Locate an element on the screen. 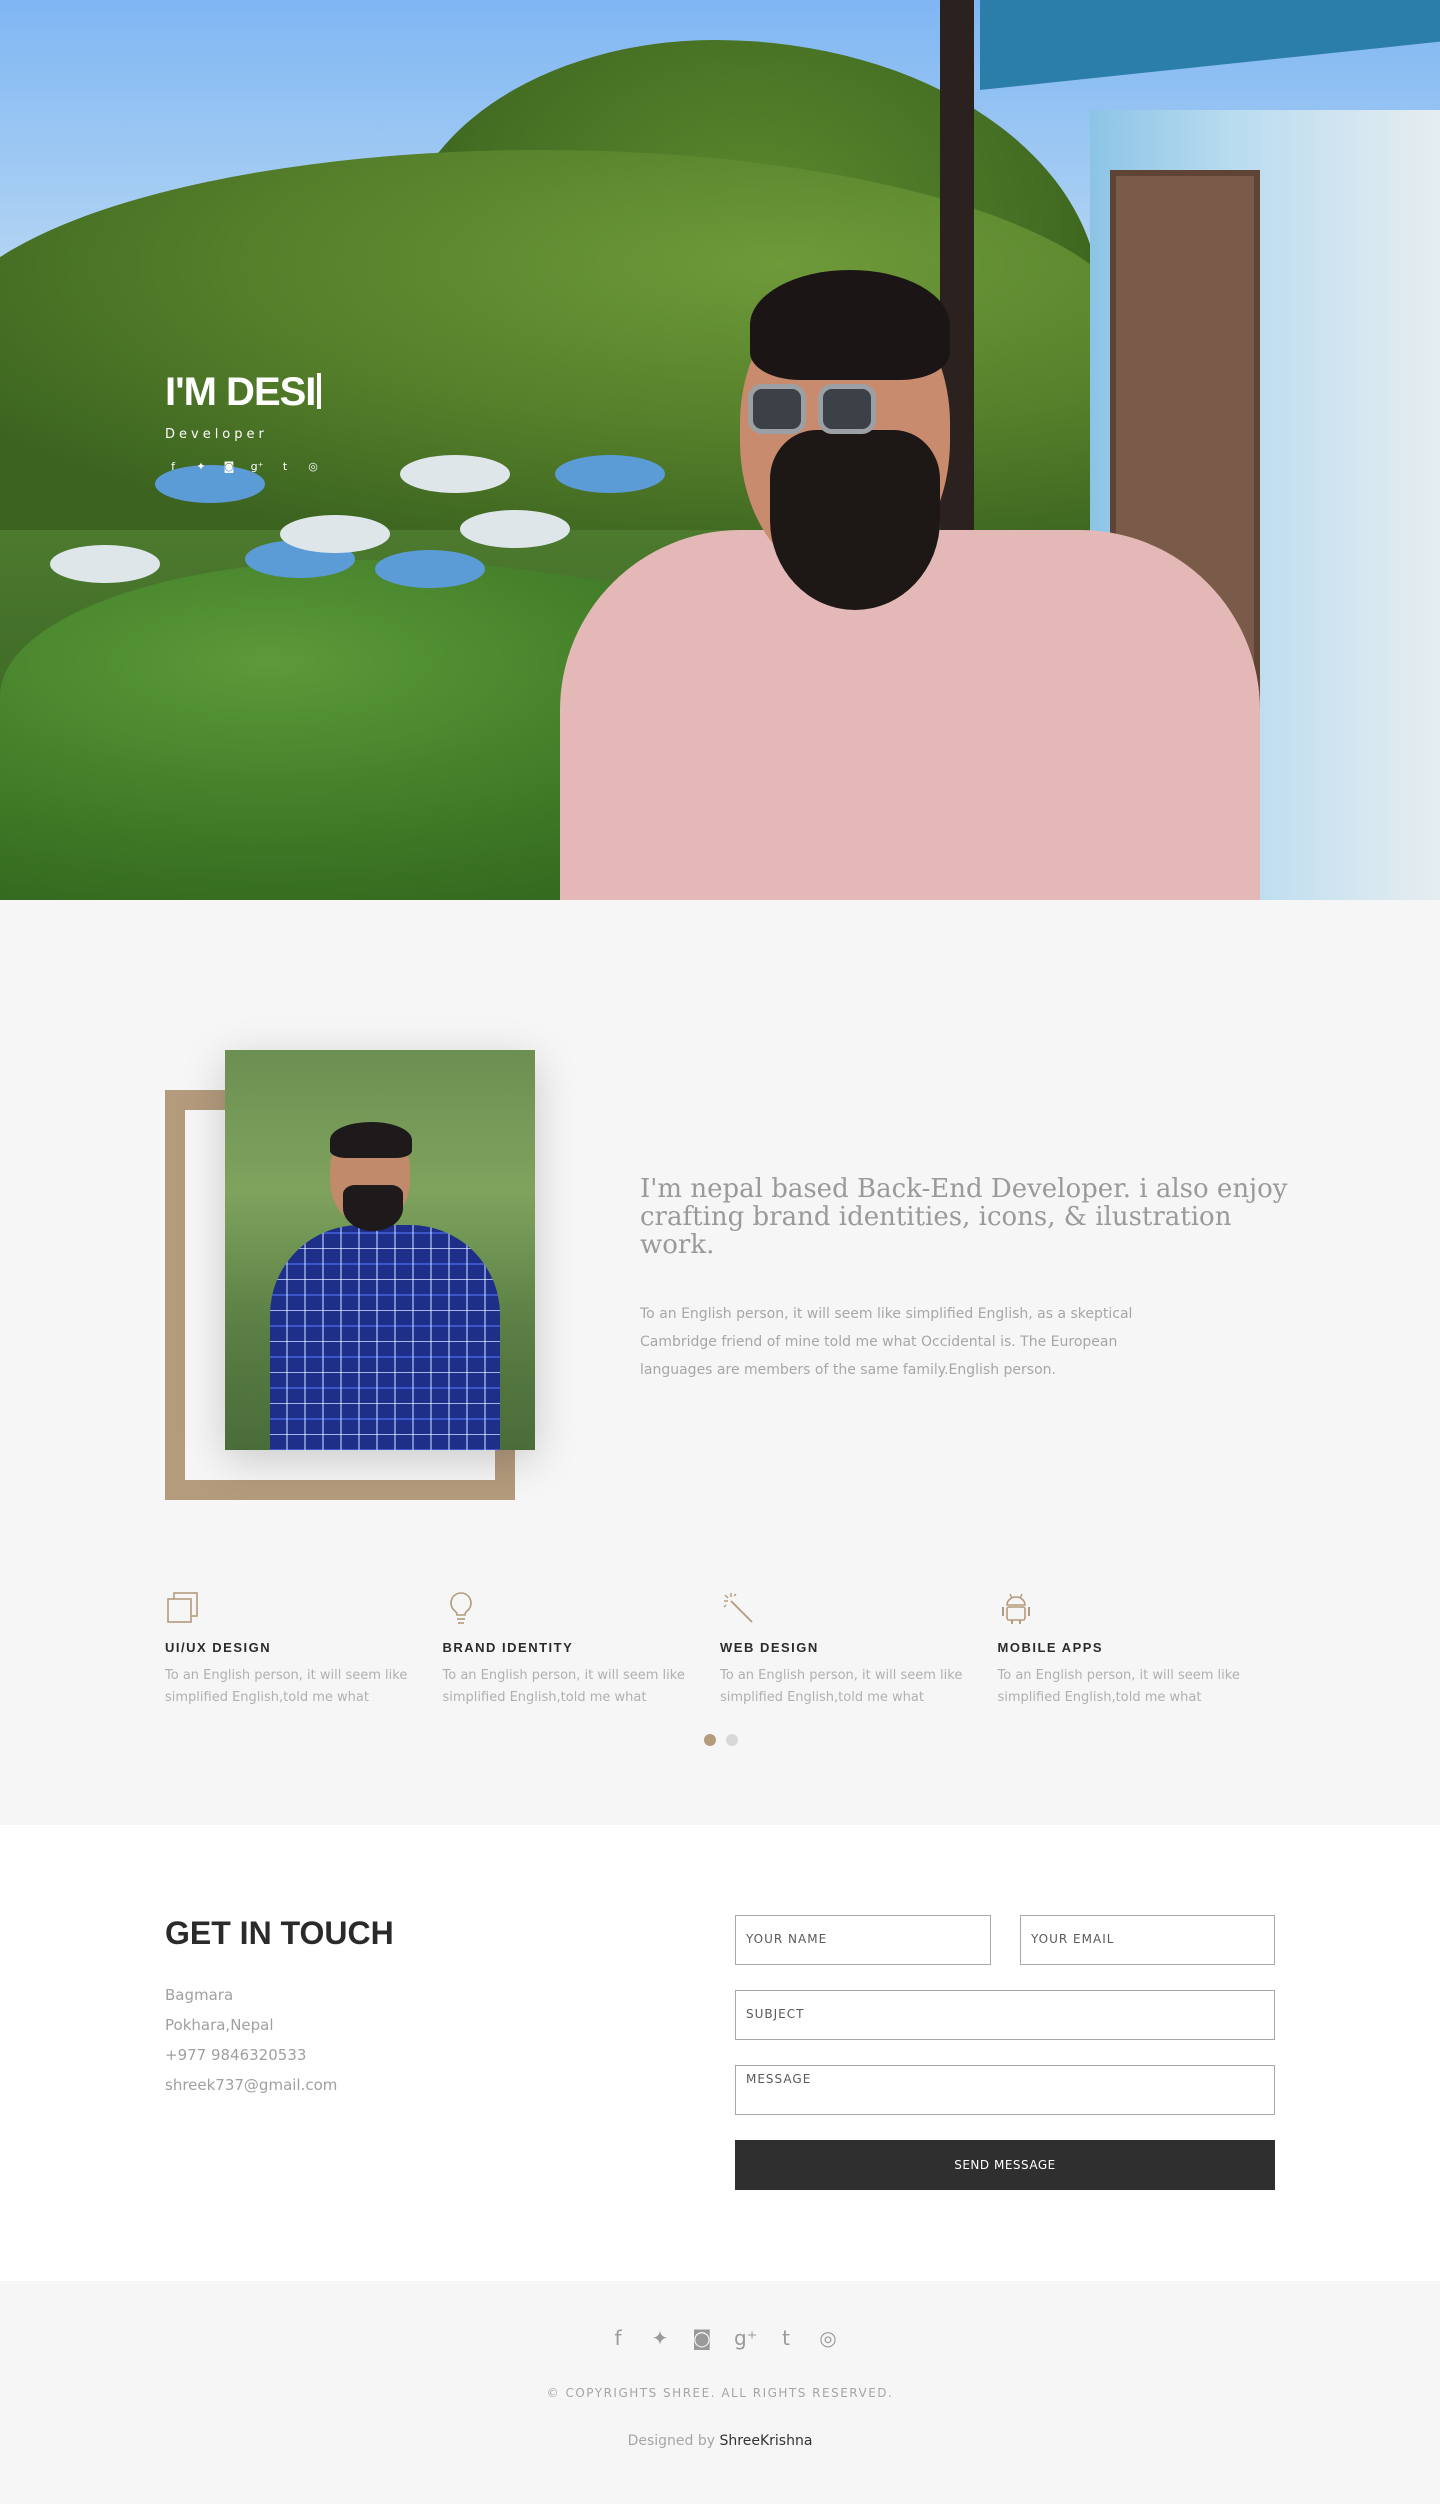  designer-link: ShreeKrishna is located at coordinates (766, 2441).